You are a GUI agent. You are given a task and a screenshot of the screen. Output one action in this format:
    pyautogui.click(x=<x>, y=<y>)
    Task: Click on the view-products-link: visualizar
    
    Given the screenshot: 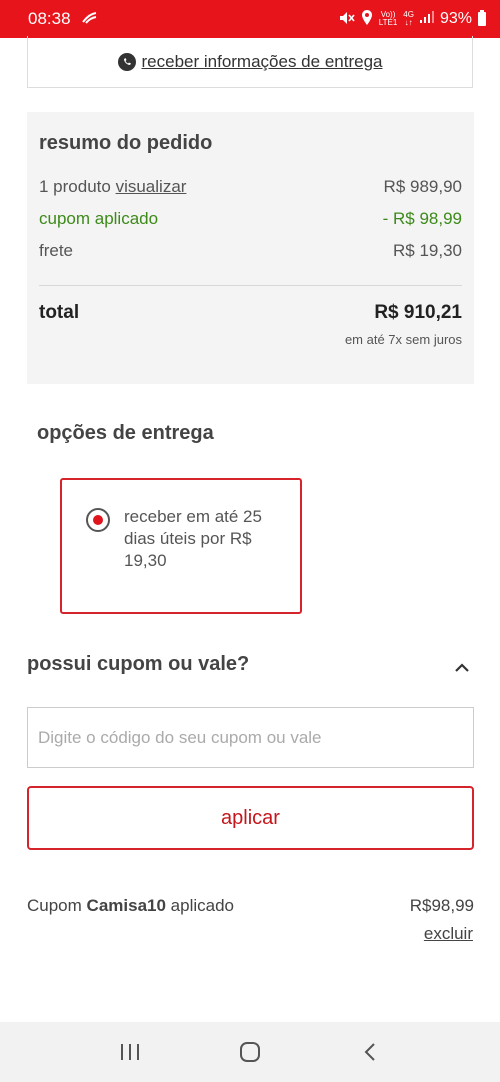 What is the action you would take?
    pyautogui.click(x=151, y=186)
    